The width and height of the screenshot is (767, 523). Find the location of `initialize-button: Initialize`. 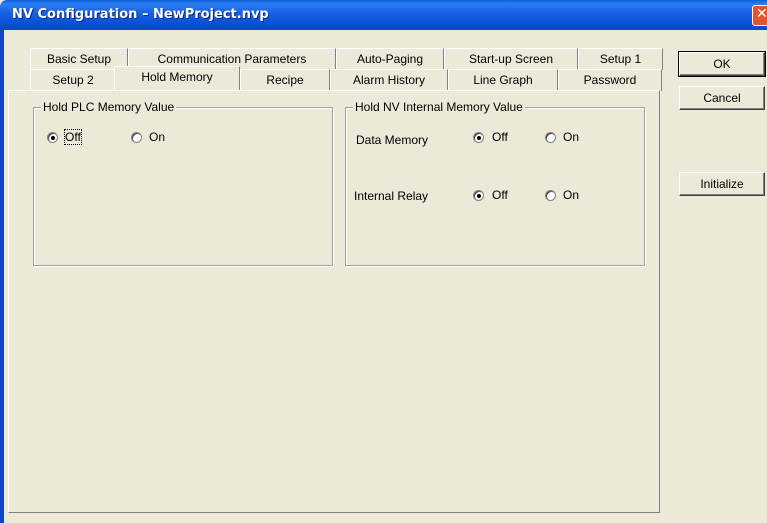

initialize-button: Initialize is located at coordinates (722, 184).